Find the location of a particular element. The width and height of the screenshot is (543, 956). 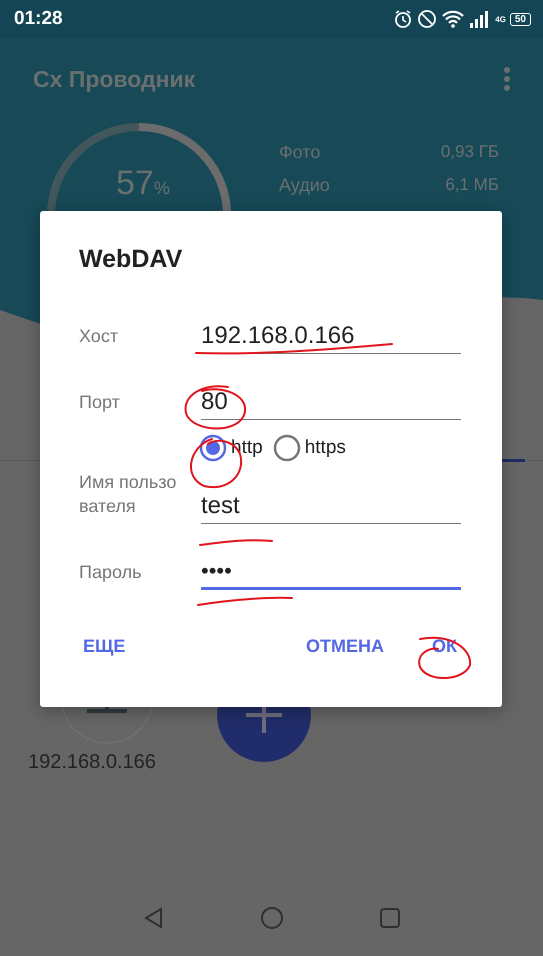

home-icon is located at coordinates (272, 918).